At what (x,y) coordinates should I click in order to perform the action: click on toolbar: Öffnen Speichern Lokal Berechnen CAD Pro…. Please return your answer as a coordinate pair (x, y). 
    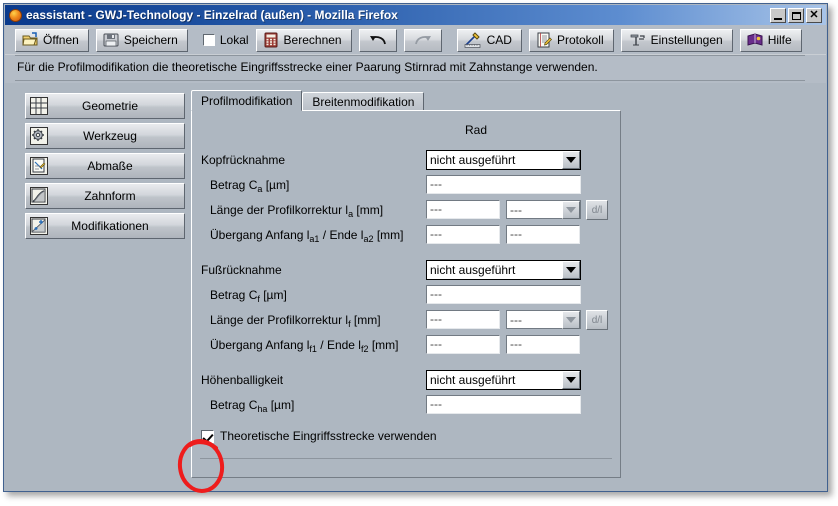
    Looking at the image, I should click on (415, 40).